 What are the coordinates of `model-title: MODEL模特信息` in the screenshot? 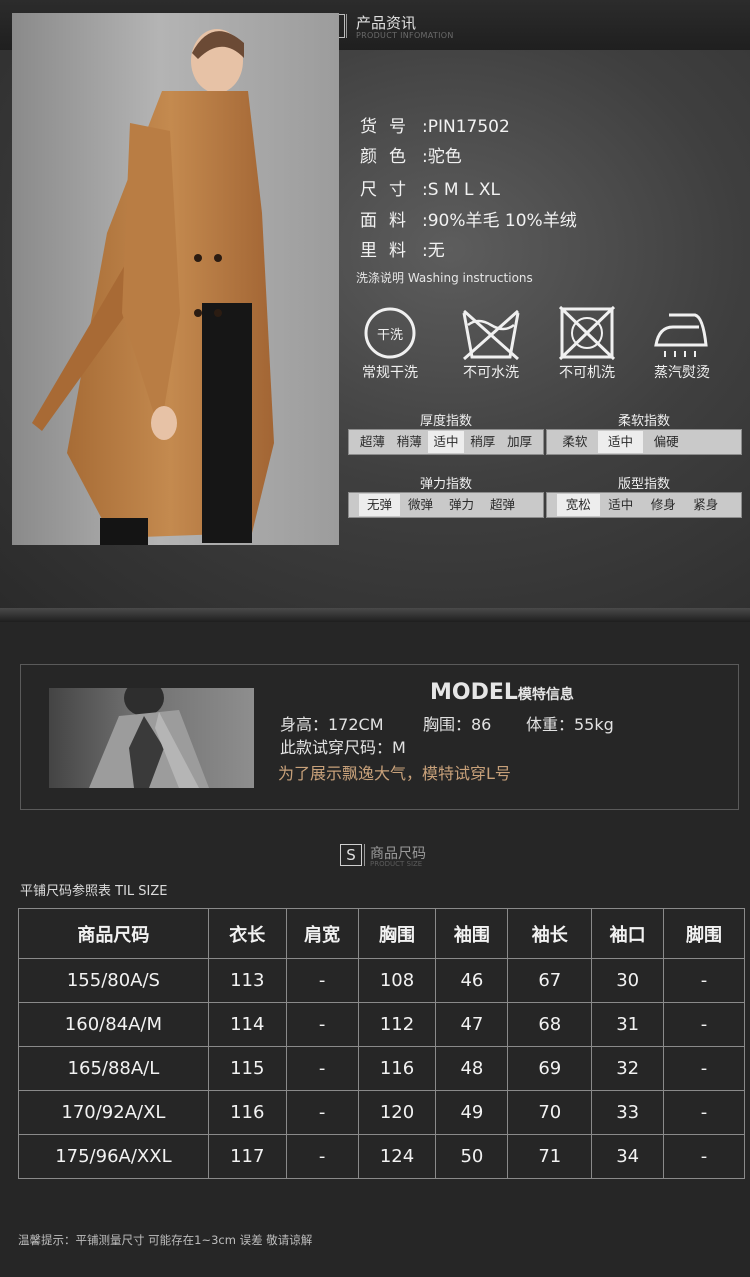 It's located at (502, 692).